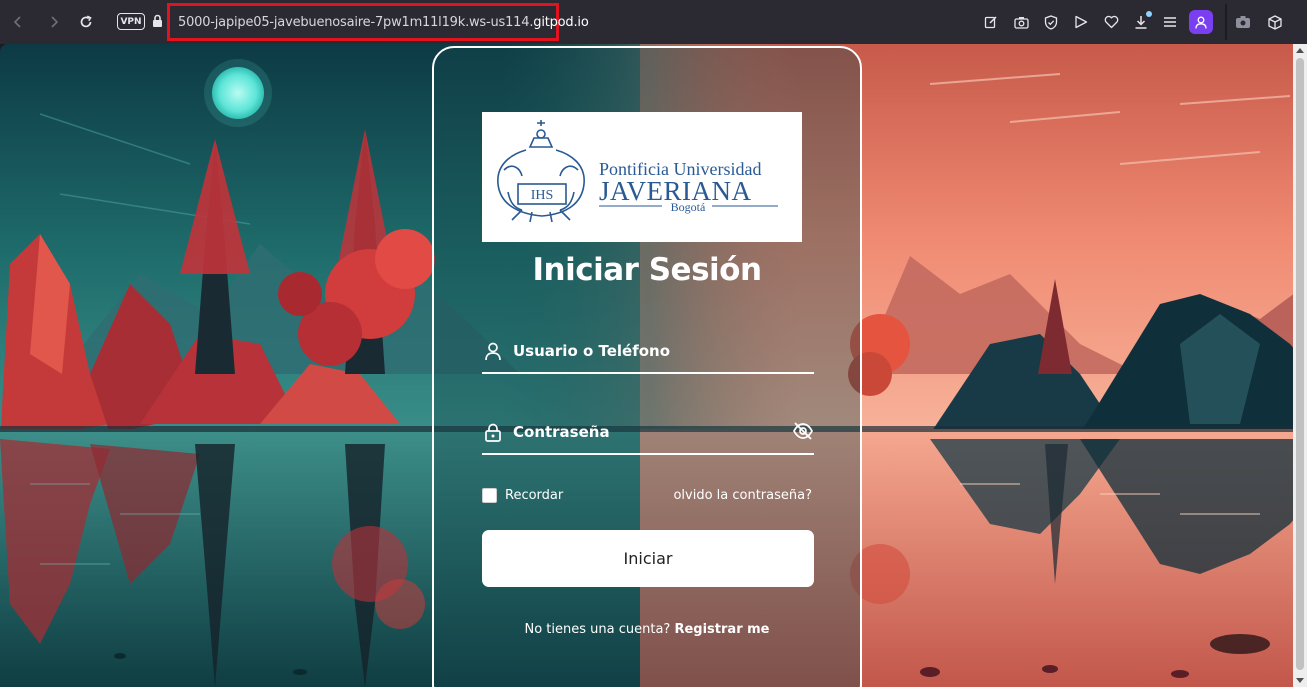 This screenshot has height=687, width=1307. Describe the element at coordinates (561, 22) in the screenshot. I see `url-domain: gitpod.io` at that location.